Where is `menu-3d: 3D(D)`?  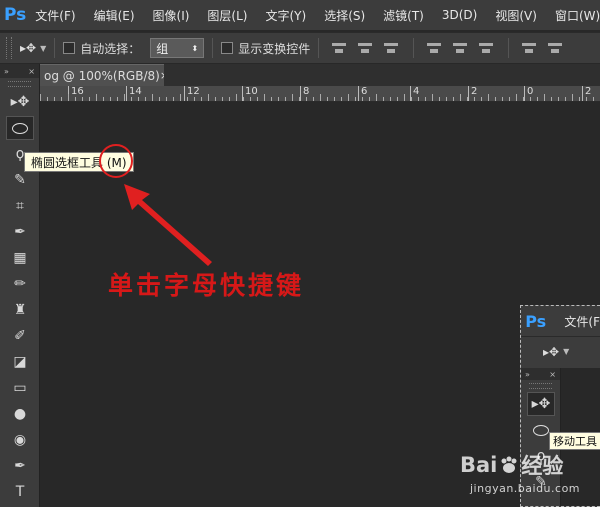 menu-3d: 3D(D) is located at coordinates (459, 15).